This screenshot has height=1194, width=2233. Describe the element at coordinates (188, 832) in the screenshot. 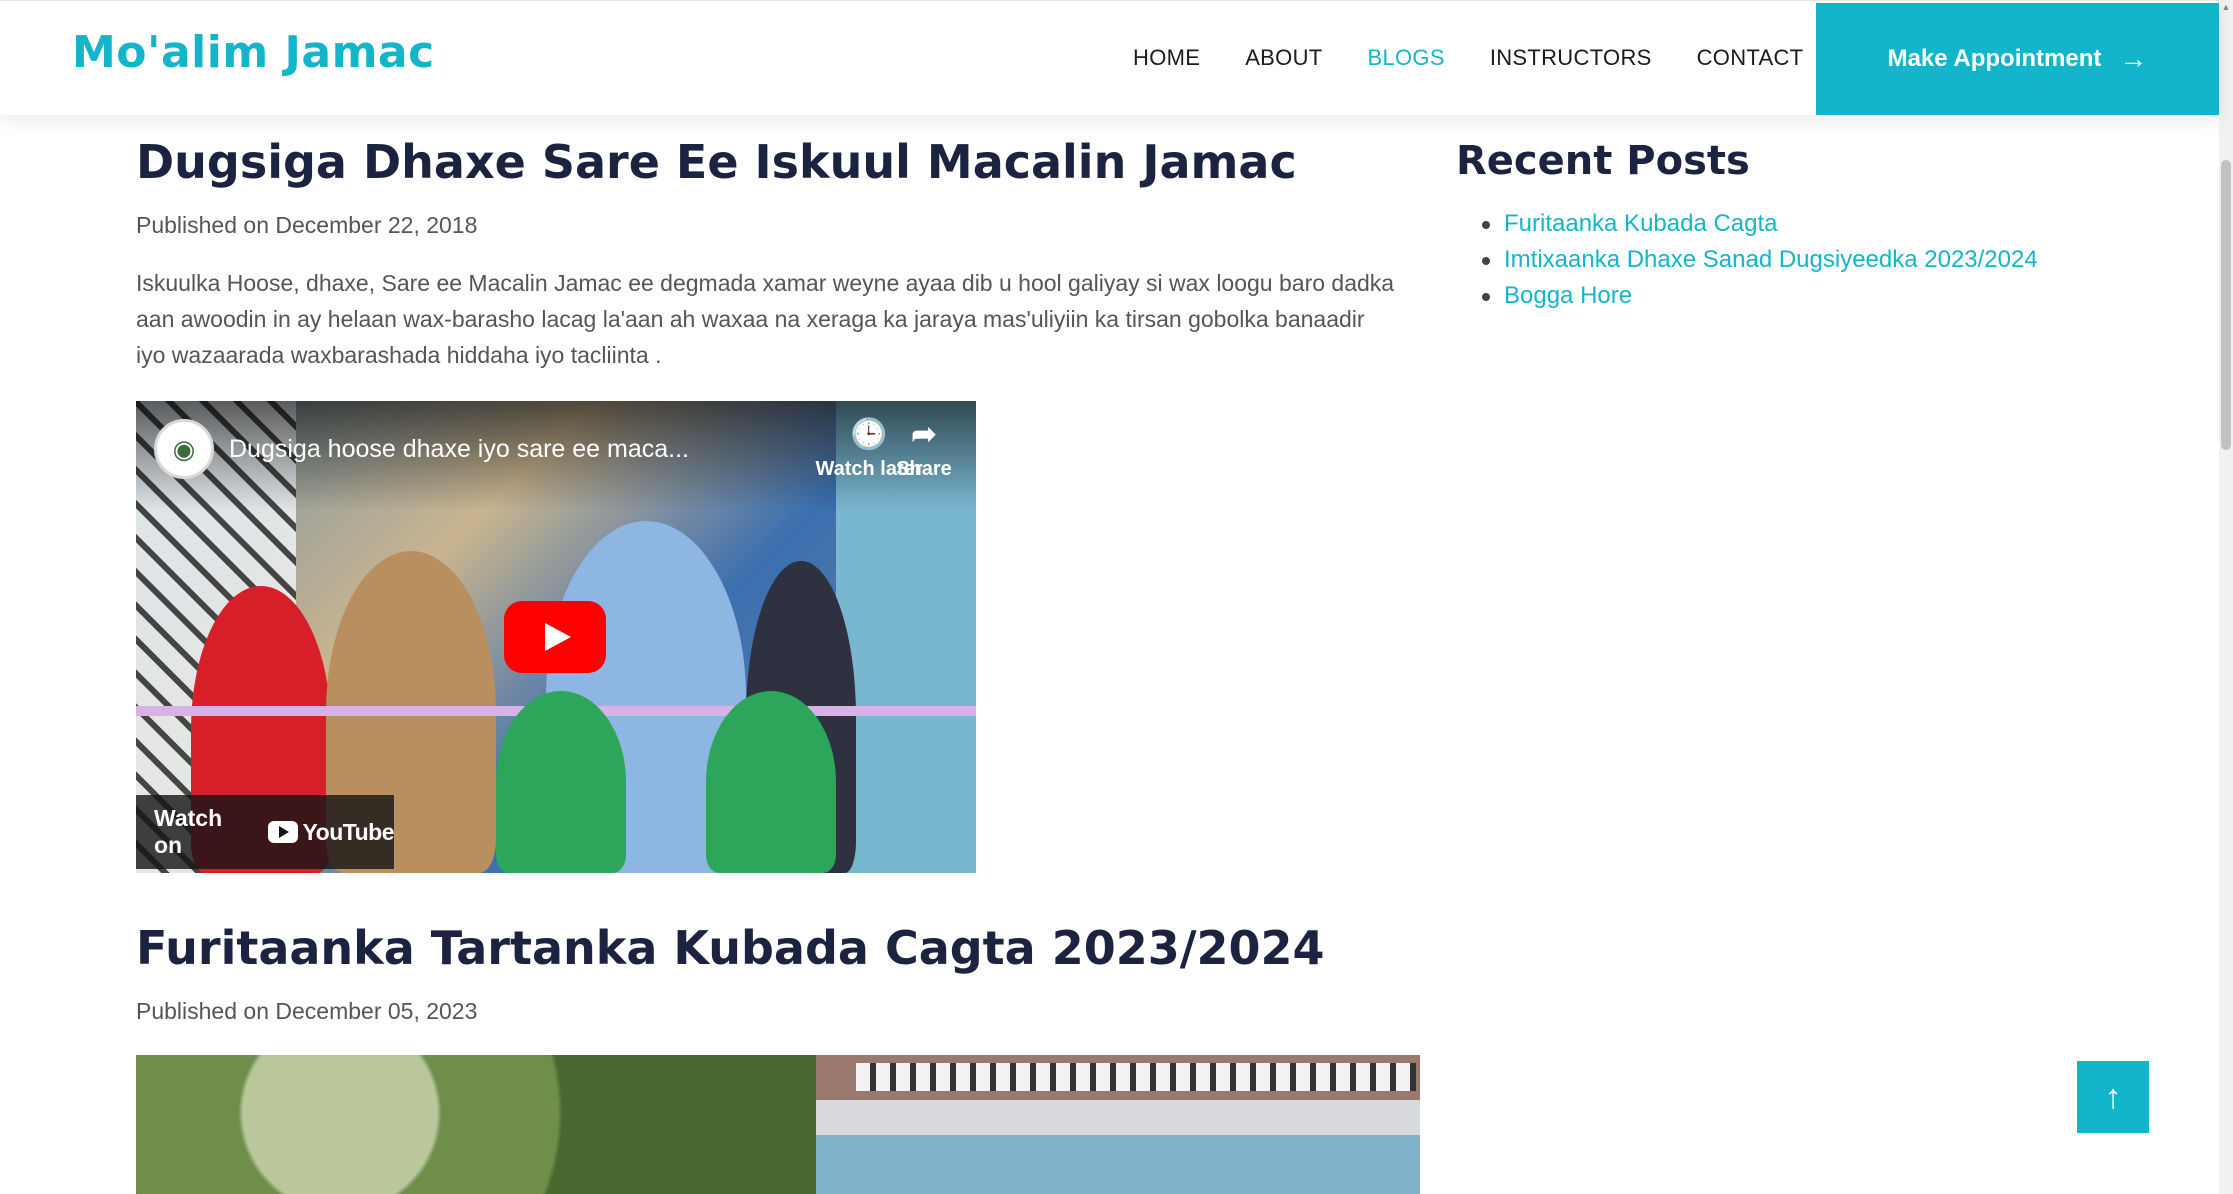

I see `watch-on-label: Watch on` at that location.